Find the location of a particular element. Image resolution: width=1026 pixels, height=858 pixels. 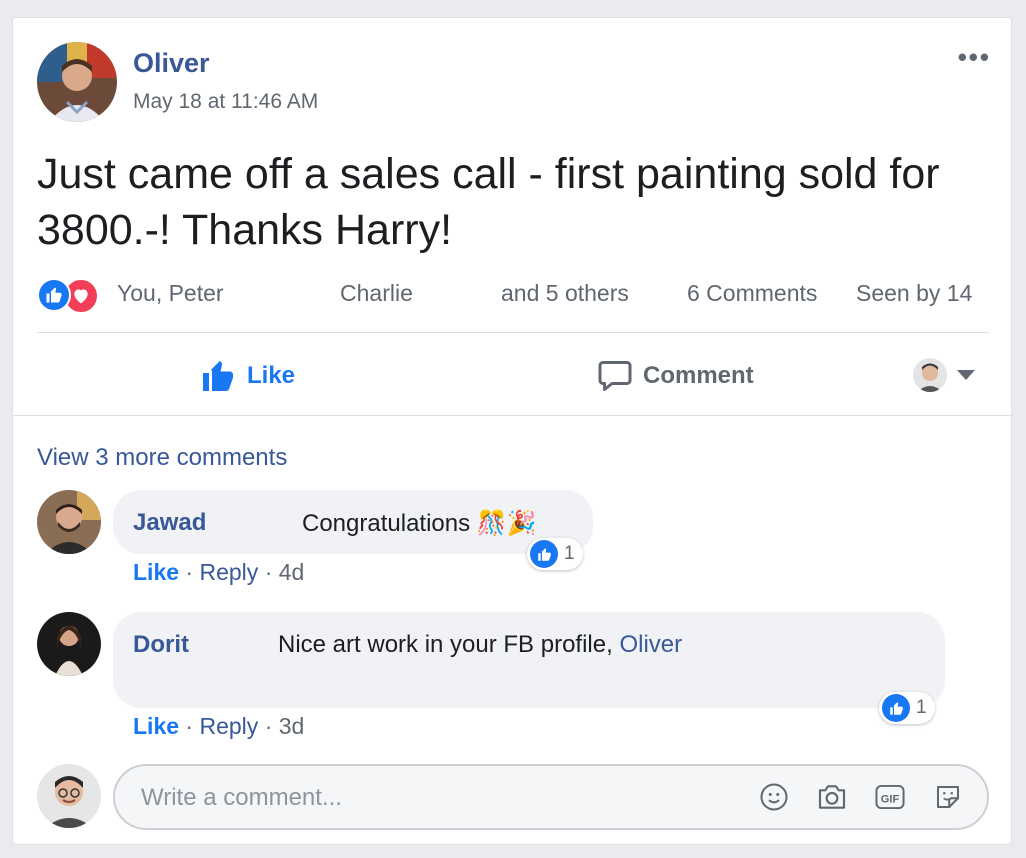

like-button-label: Like is located at coordinates (271, 375).